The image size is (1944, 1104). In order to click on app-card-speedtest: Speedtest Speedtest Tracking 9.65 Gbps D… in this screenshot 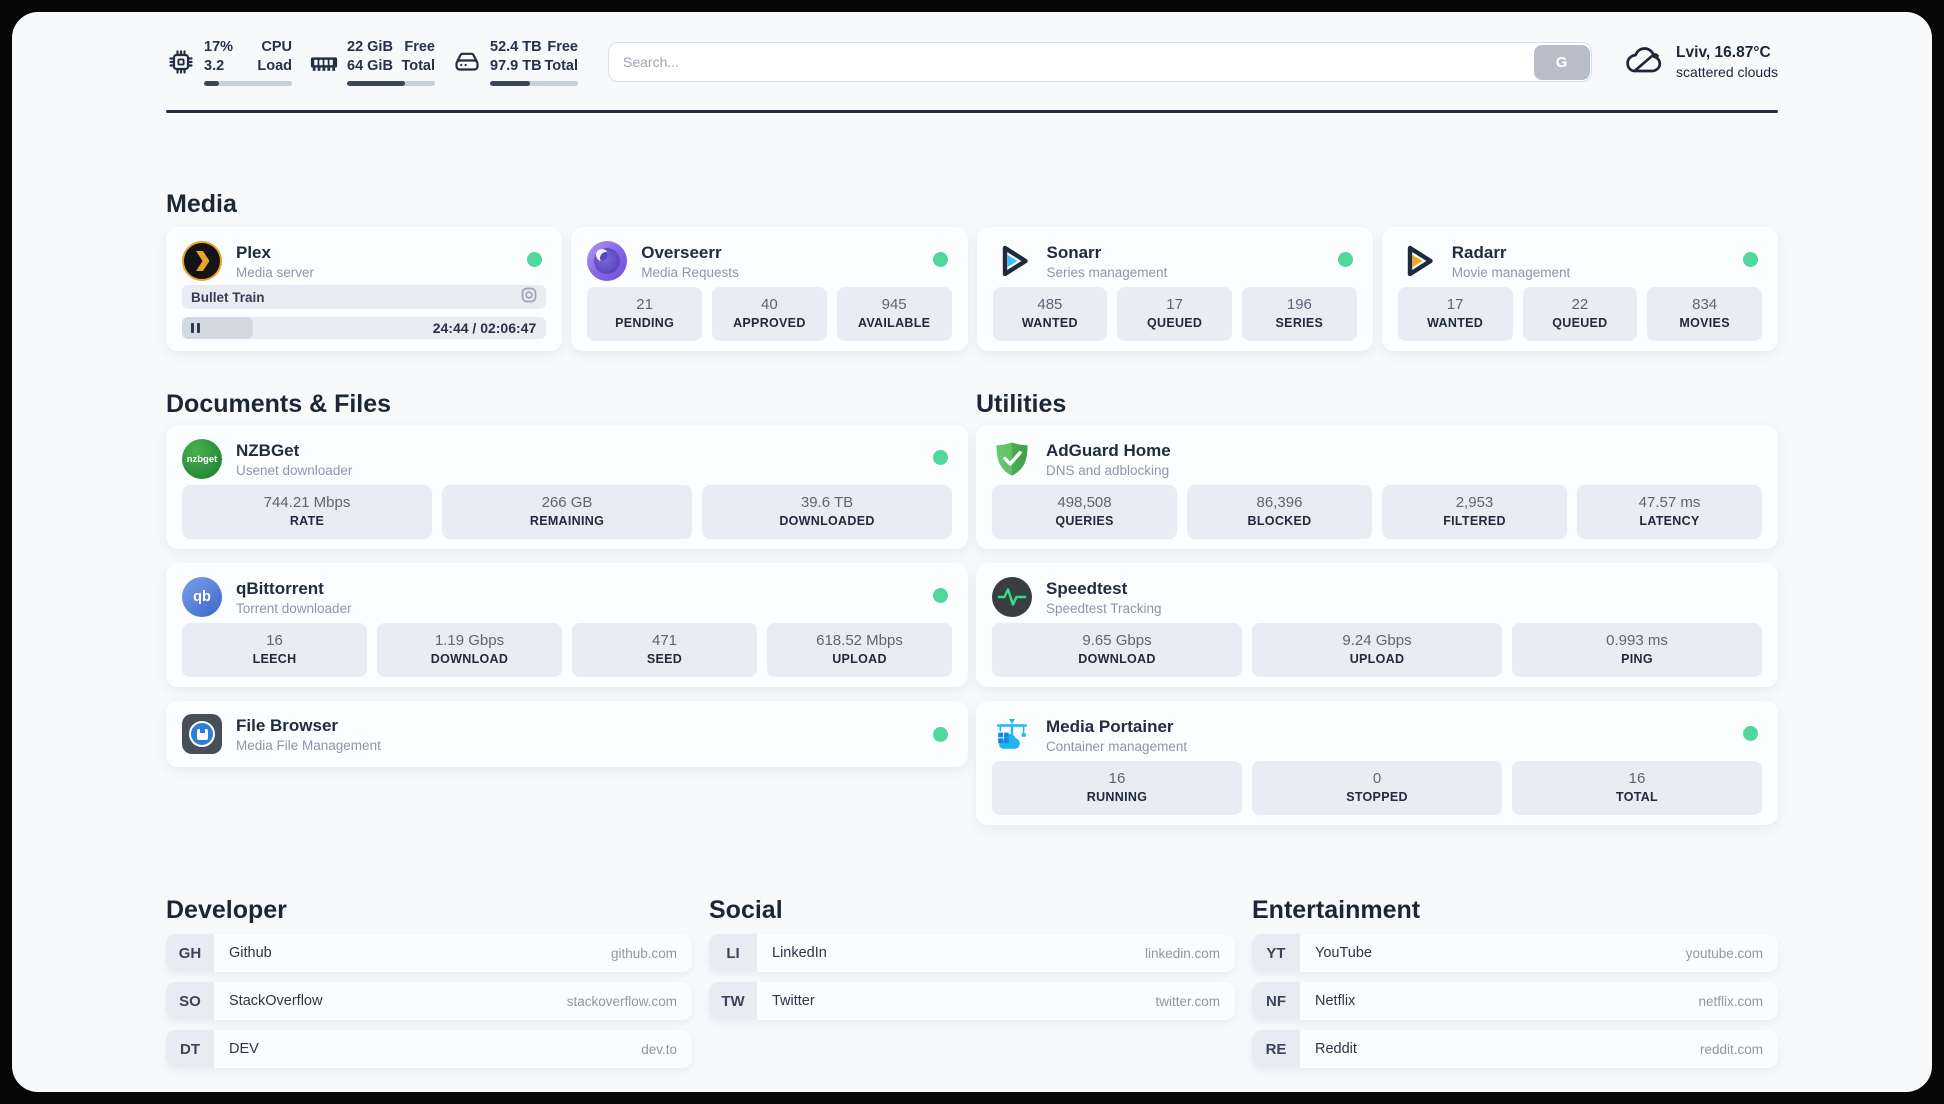, I will do `click(1377, 625)`.